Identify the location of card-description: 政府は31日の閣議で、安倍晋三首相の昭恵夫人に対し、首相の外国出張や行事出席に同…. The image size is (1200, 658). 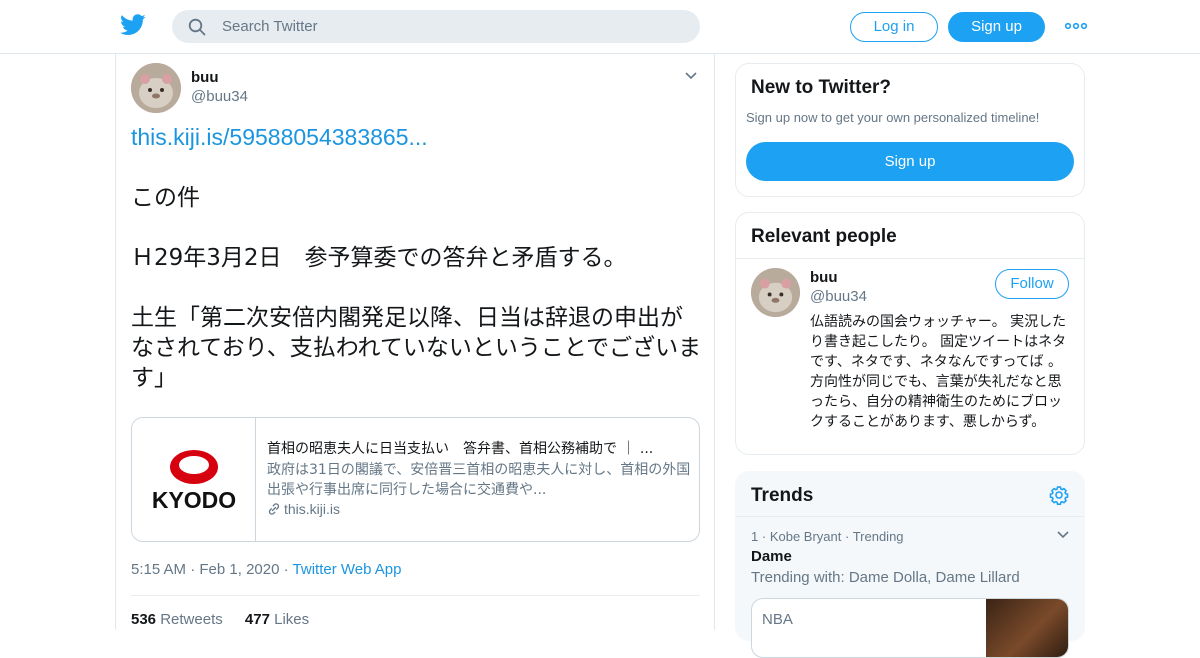
(479, 480).